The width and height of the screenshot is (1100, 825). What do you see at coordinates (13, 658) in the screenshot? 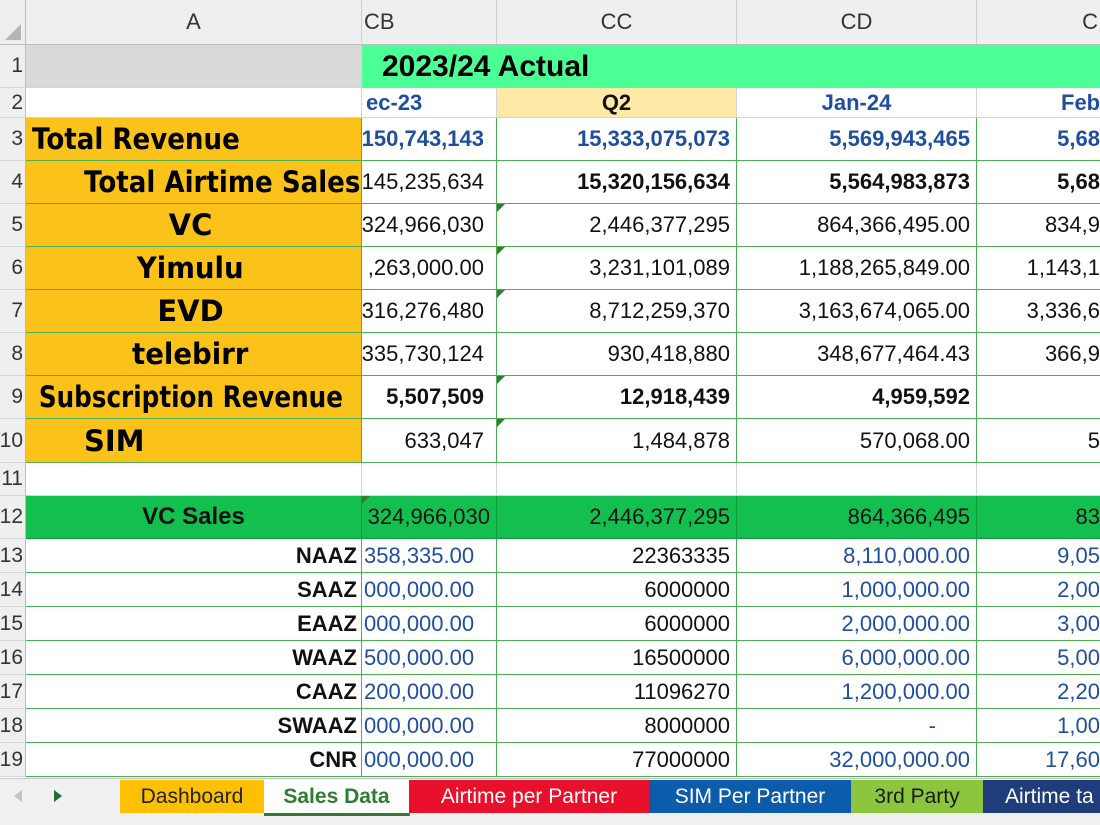
I see `row-header-16: 16` at bounding box center [13, 658].